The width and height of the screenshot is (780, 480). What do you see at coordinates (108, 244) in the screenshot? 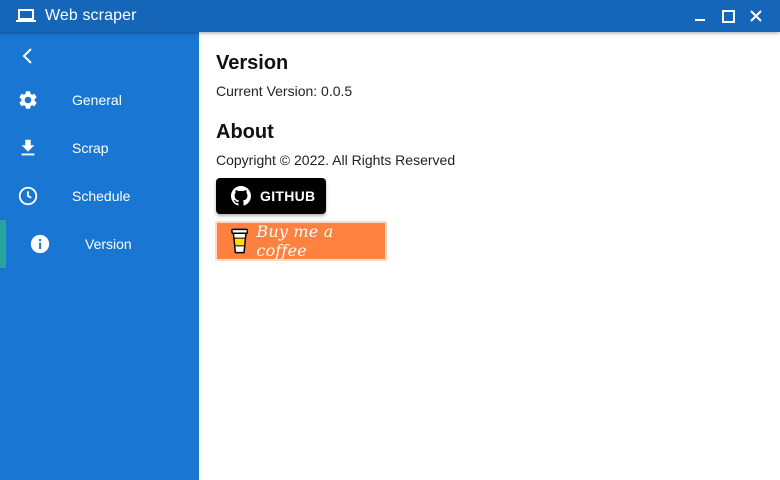
I see `sidebar-item-label: Version` at bounding box center [108, 244].